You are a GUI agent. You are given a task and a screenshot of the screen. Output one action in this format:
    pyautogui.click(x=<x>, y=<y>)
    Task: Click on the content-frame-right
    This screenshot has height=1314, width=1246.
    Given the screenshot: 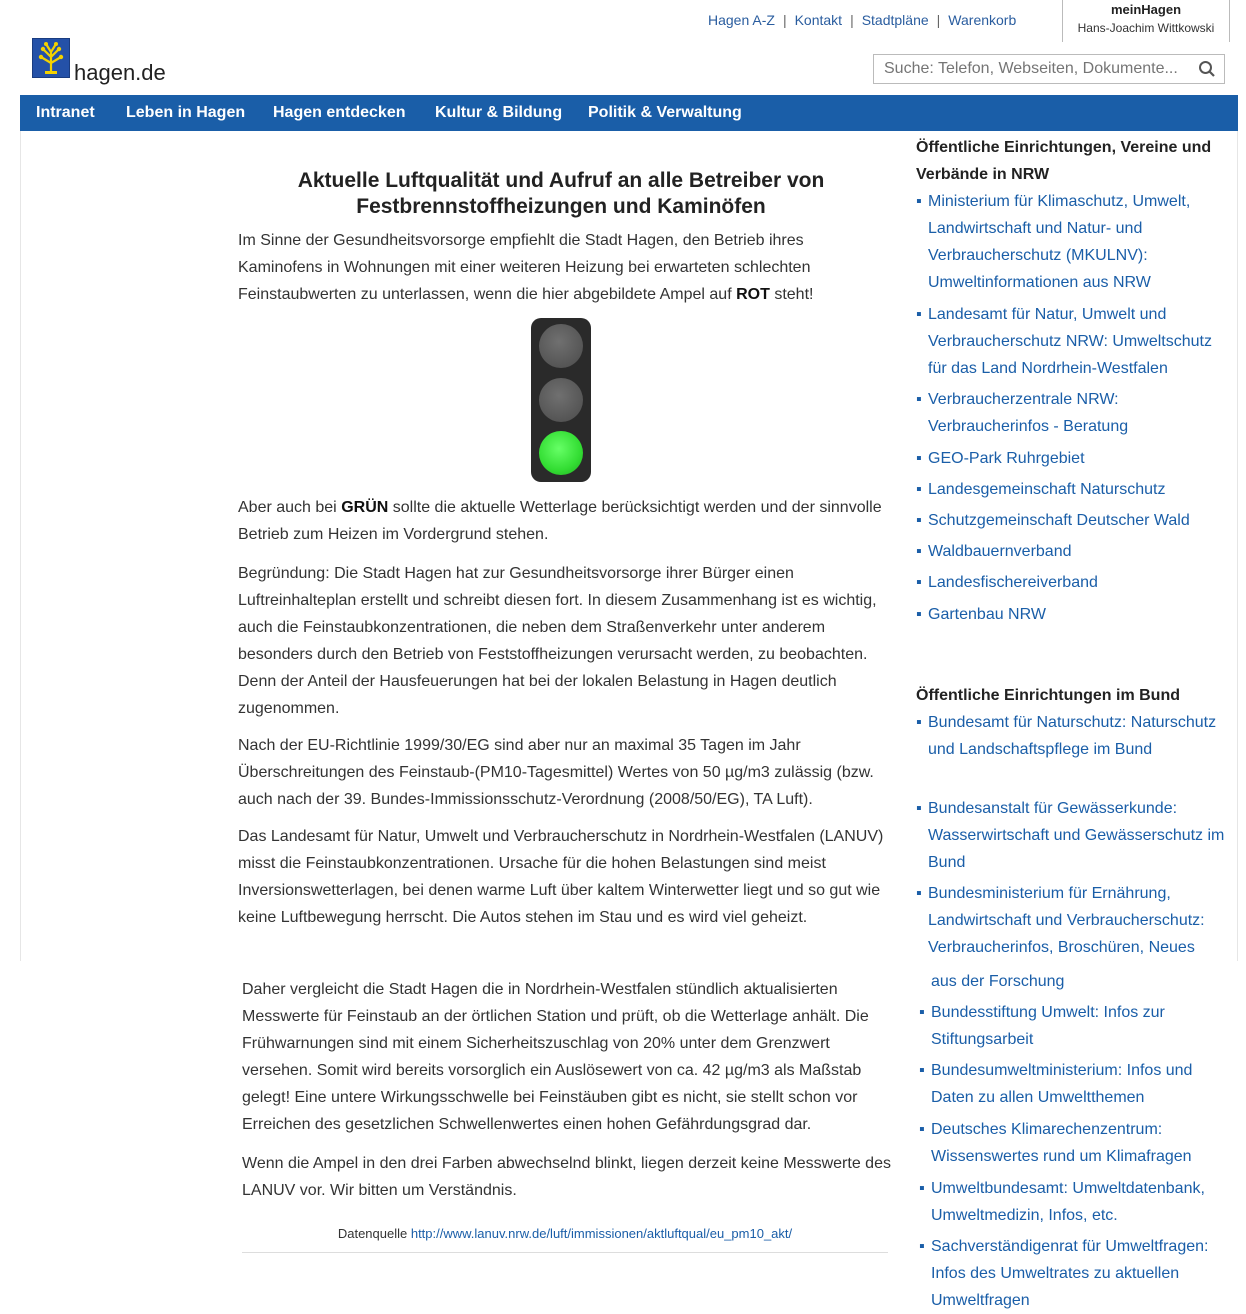 What is the action you would take?
    pyautogui.click(x=1237, y=546)
    